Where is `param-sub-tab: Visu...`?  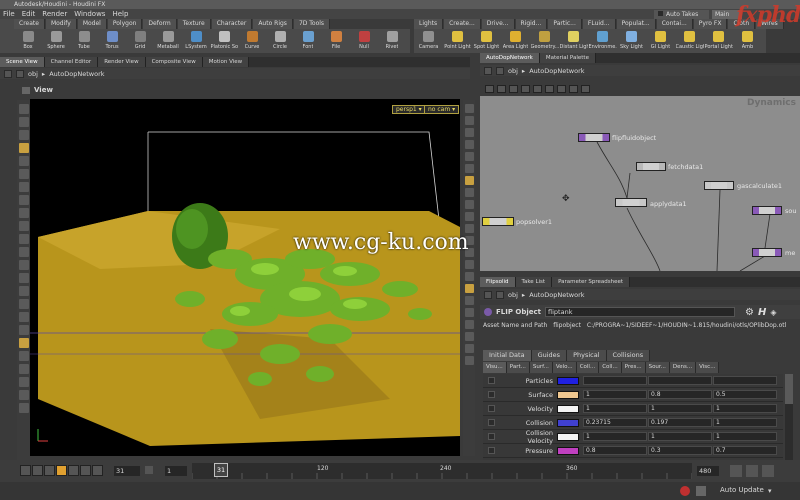 param-sub-tab: Visu... is located at coordinates (495, 367).